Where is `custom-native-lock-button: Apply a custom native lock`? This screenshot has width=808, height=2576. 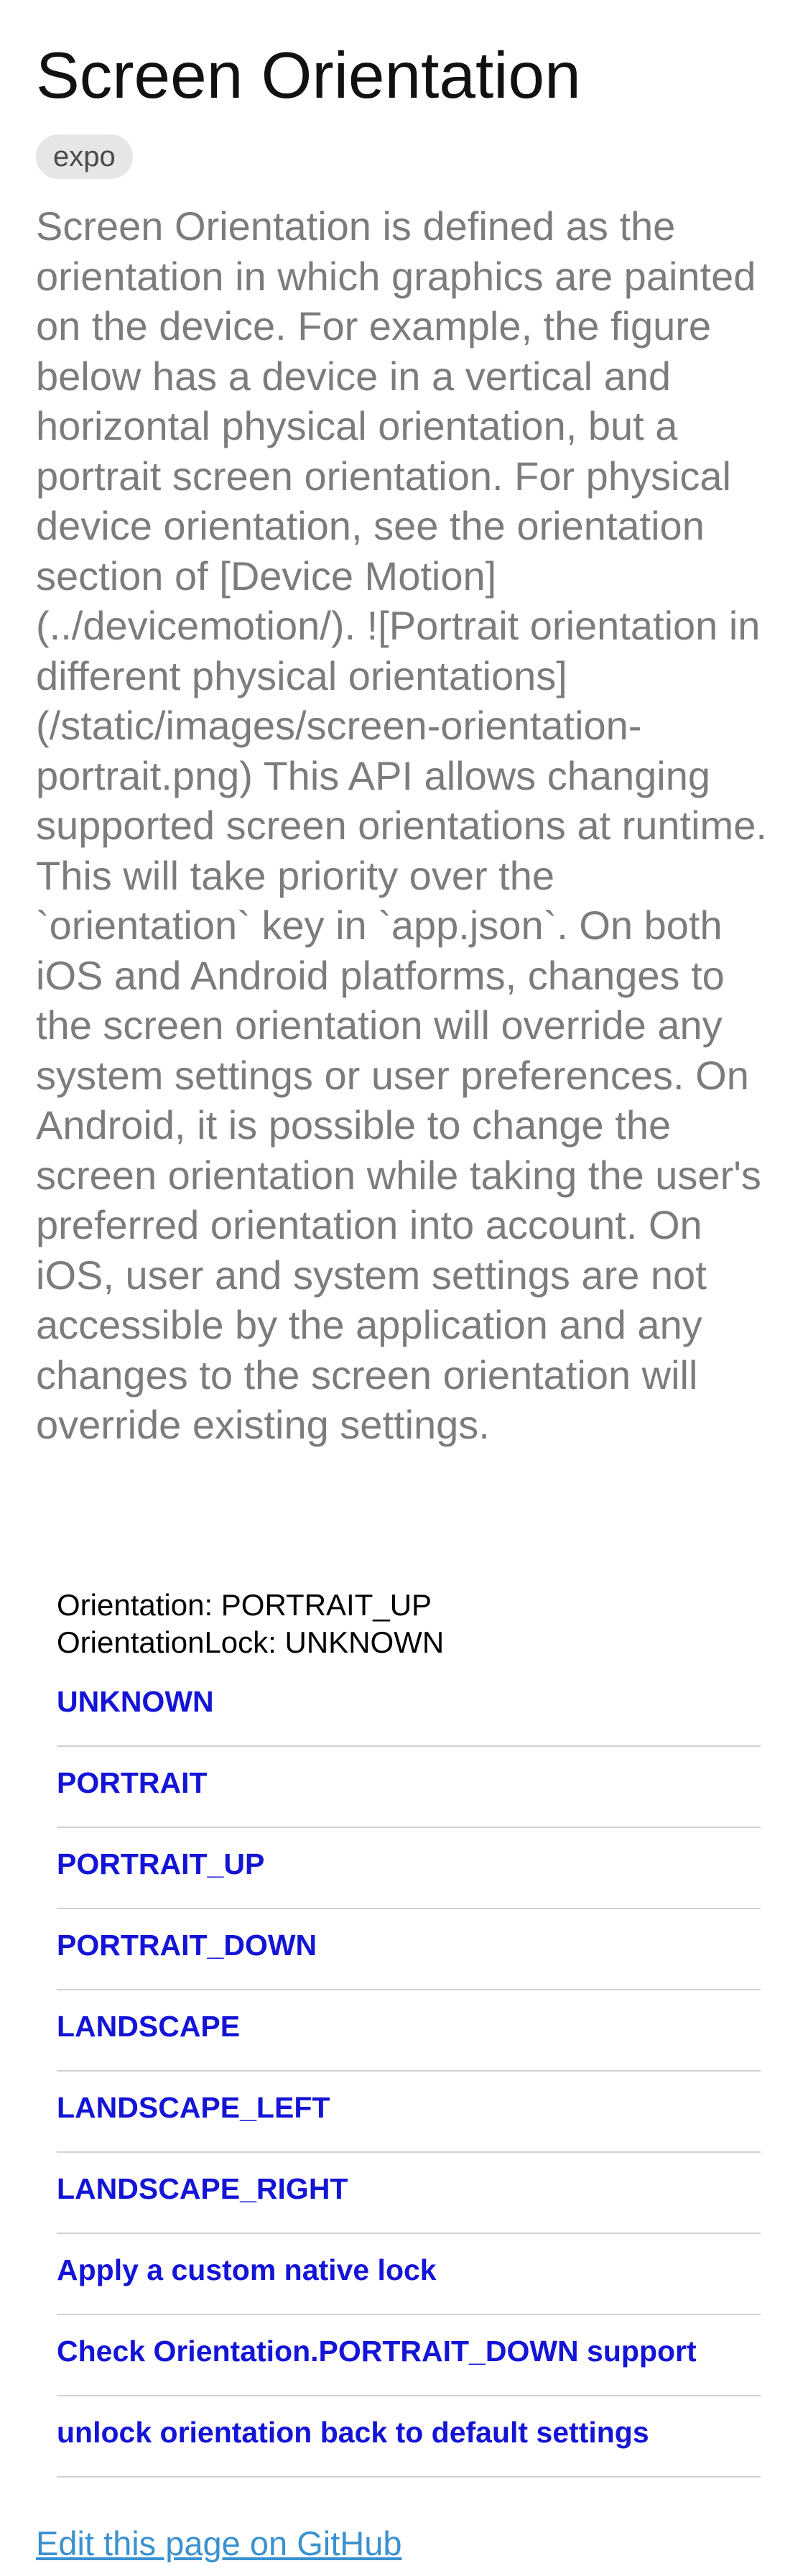
custom-native-lock-button: Apply a custom native lock is located at coordinates (409, 2274).